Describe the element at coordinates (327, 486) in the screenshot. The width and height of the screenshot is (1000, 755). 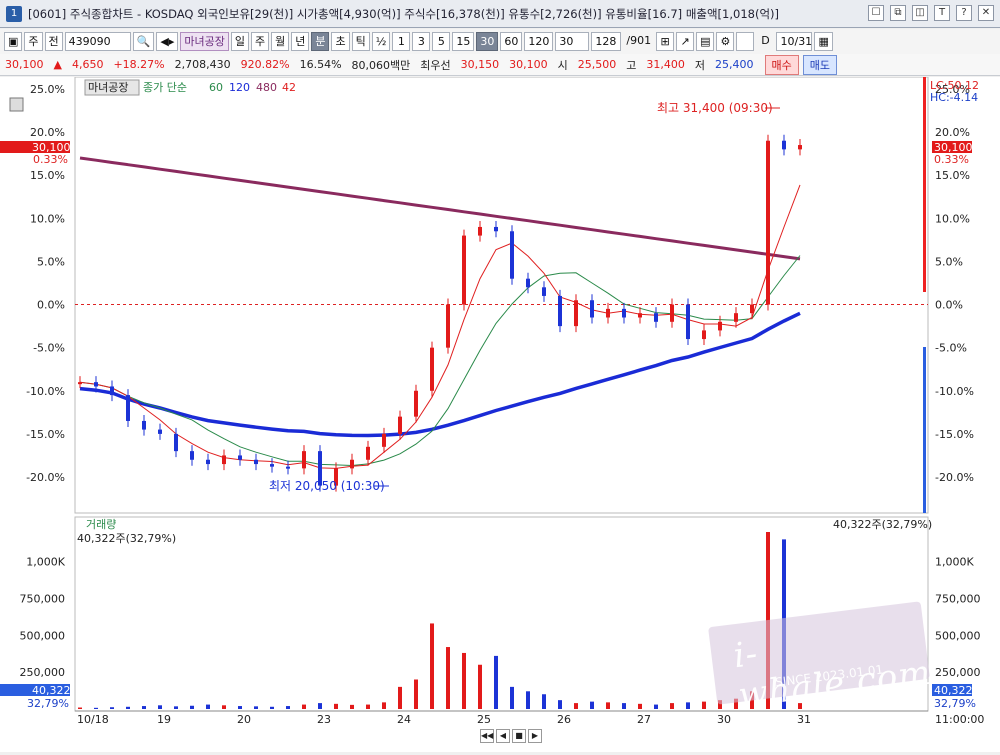
I see `low-annotation: 최저 20,050 (10:30)` at that location.